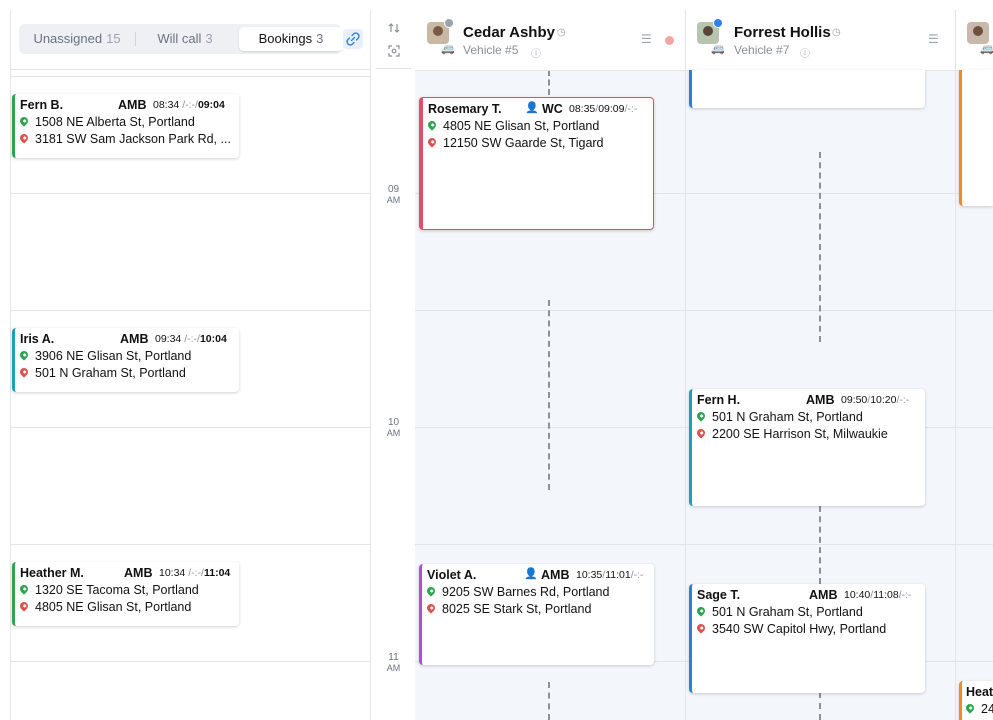  Describe the element at coordinates (191, 339) in the screenshot. I see `trip-times: 09:34 /-:-/10:04` at that location.